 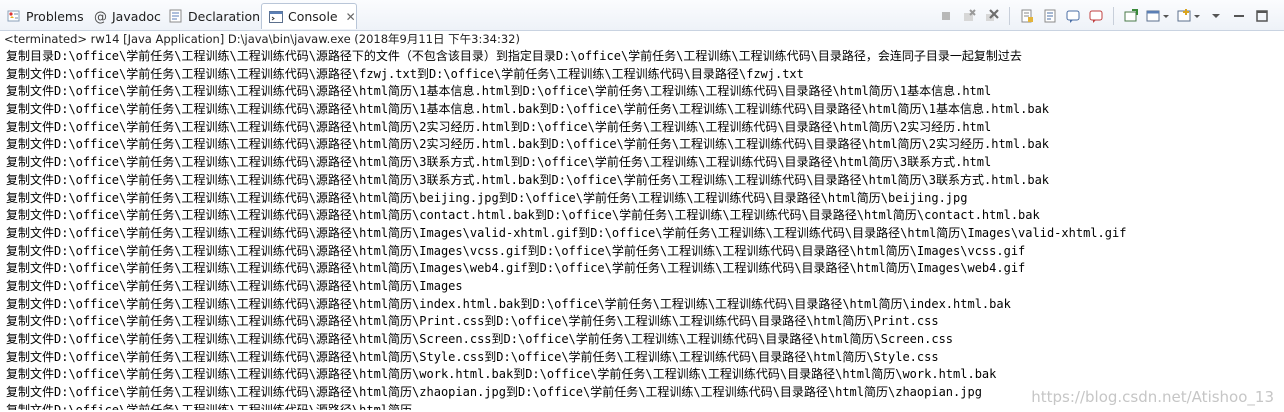 I want to click on close-icon: ✕, so click(x=351, y=17).